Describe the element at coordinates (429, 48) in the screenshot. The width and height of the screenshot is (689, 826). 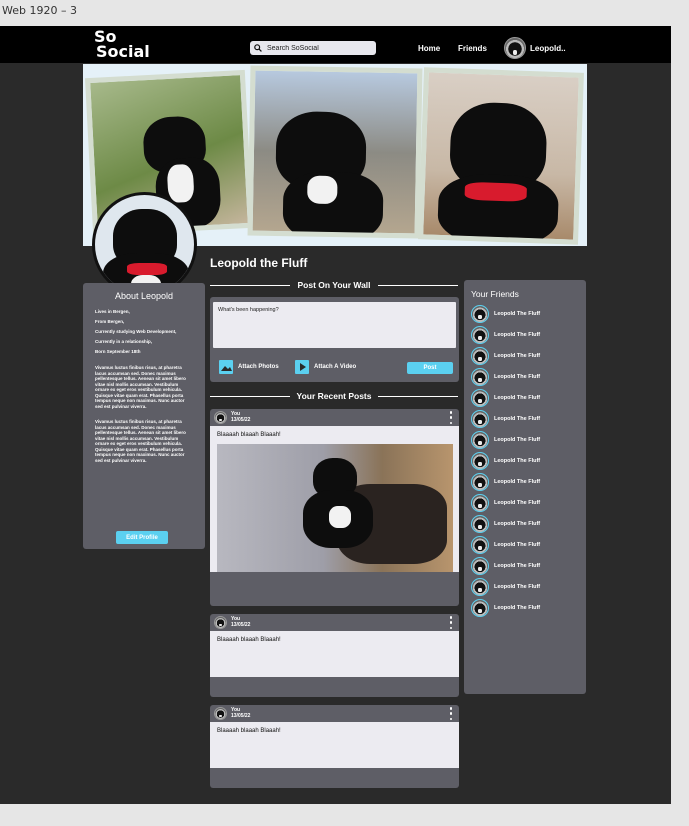
I see `nav-home-link: Home` at that location.